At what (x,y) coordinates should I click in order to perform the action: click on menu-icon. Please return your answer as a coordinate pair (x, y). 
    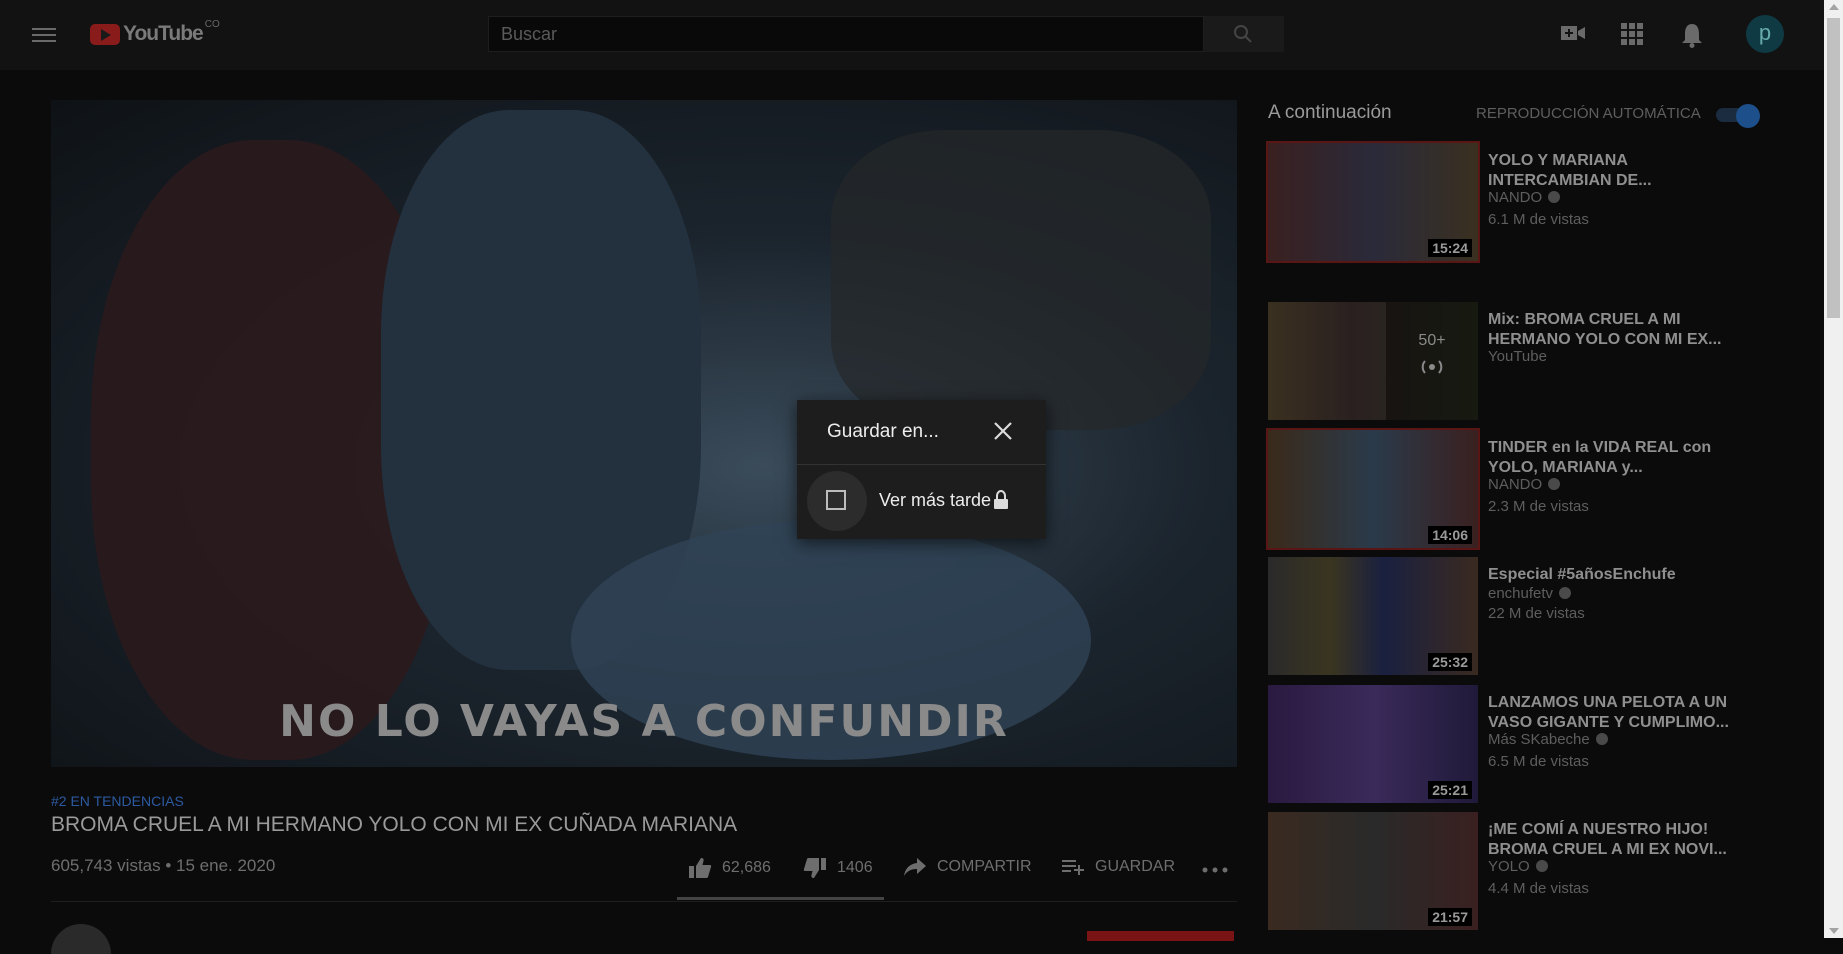
    Looking at the image, I should click on (44, 34).